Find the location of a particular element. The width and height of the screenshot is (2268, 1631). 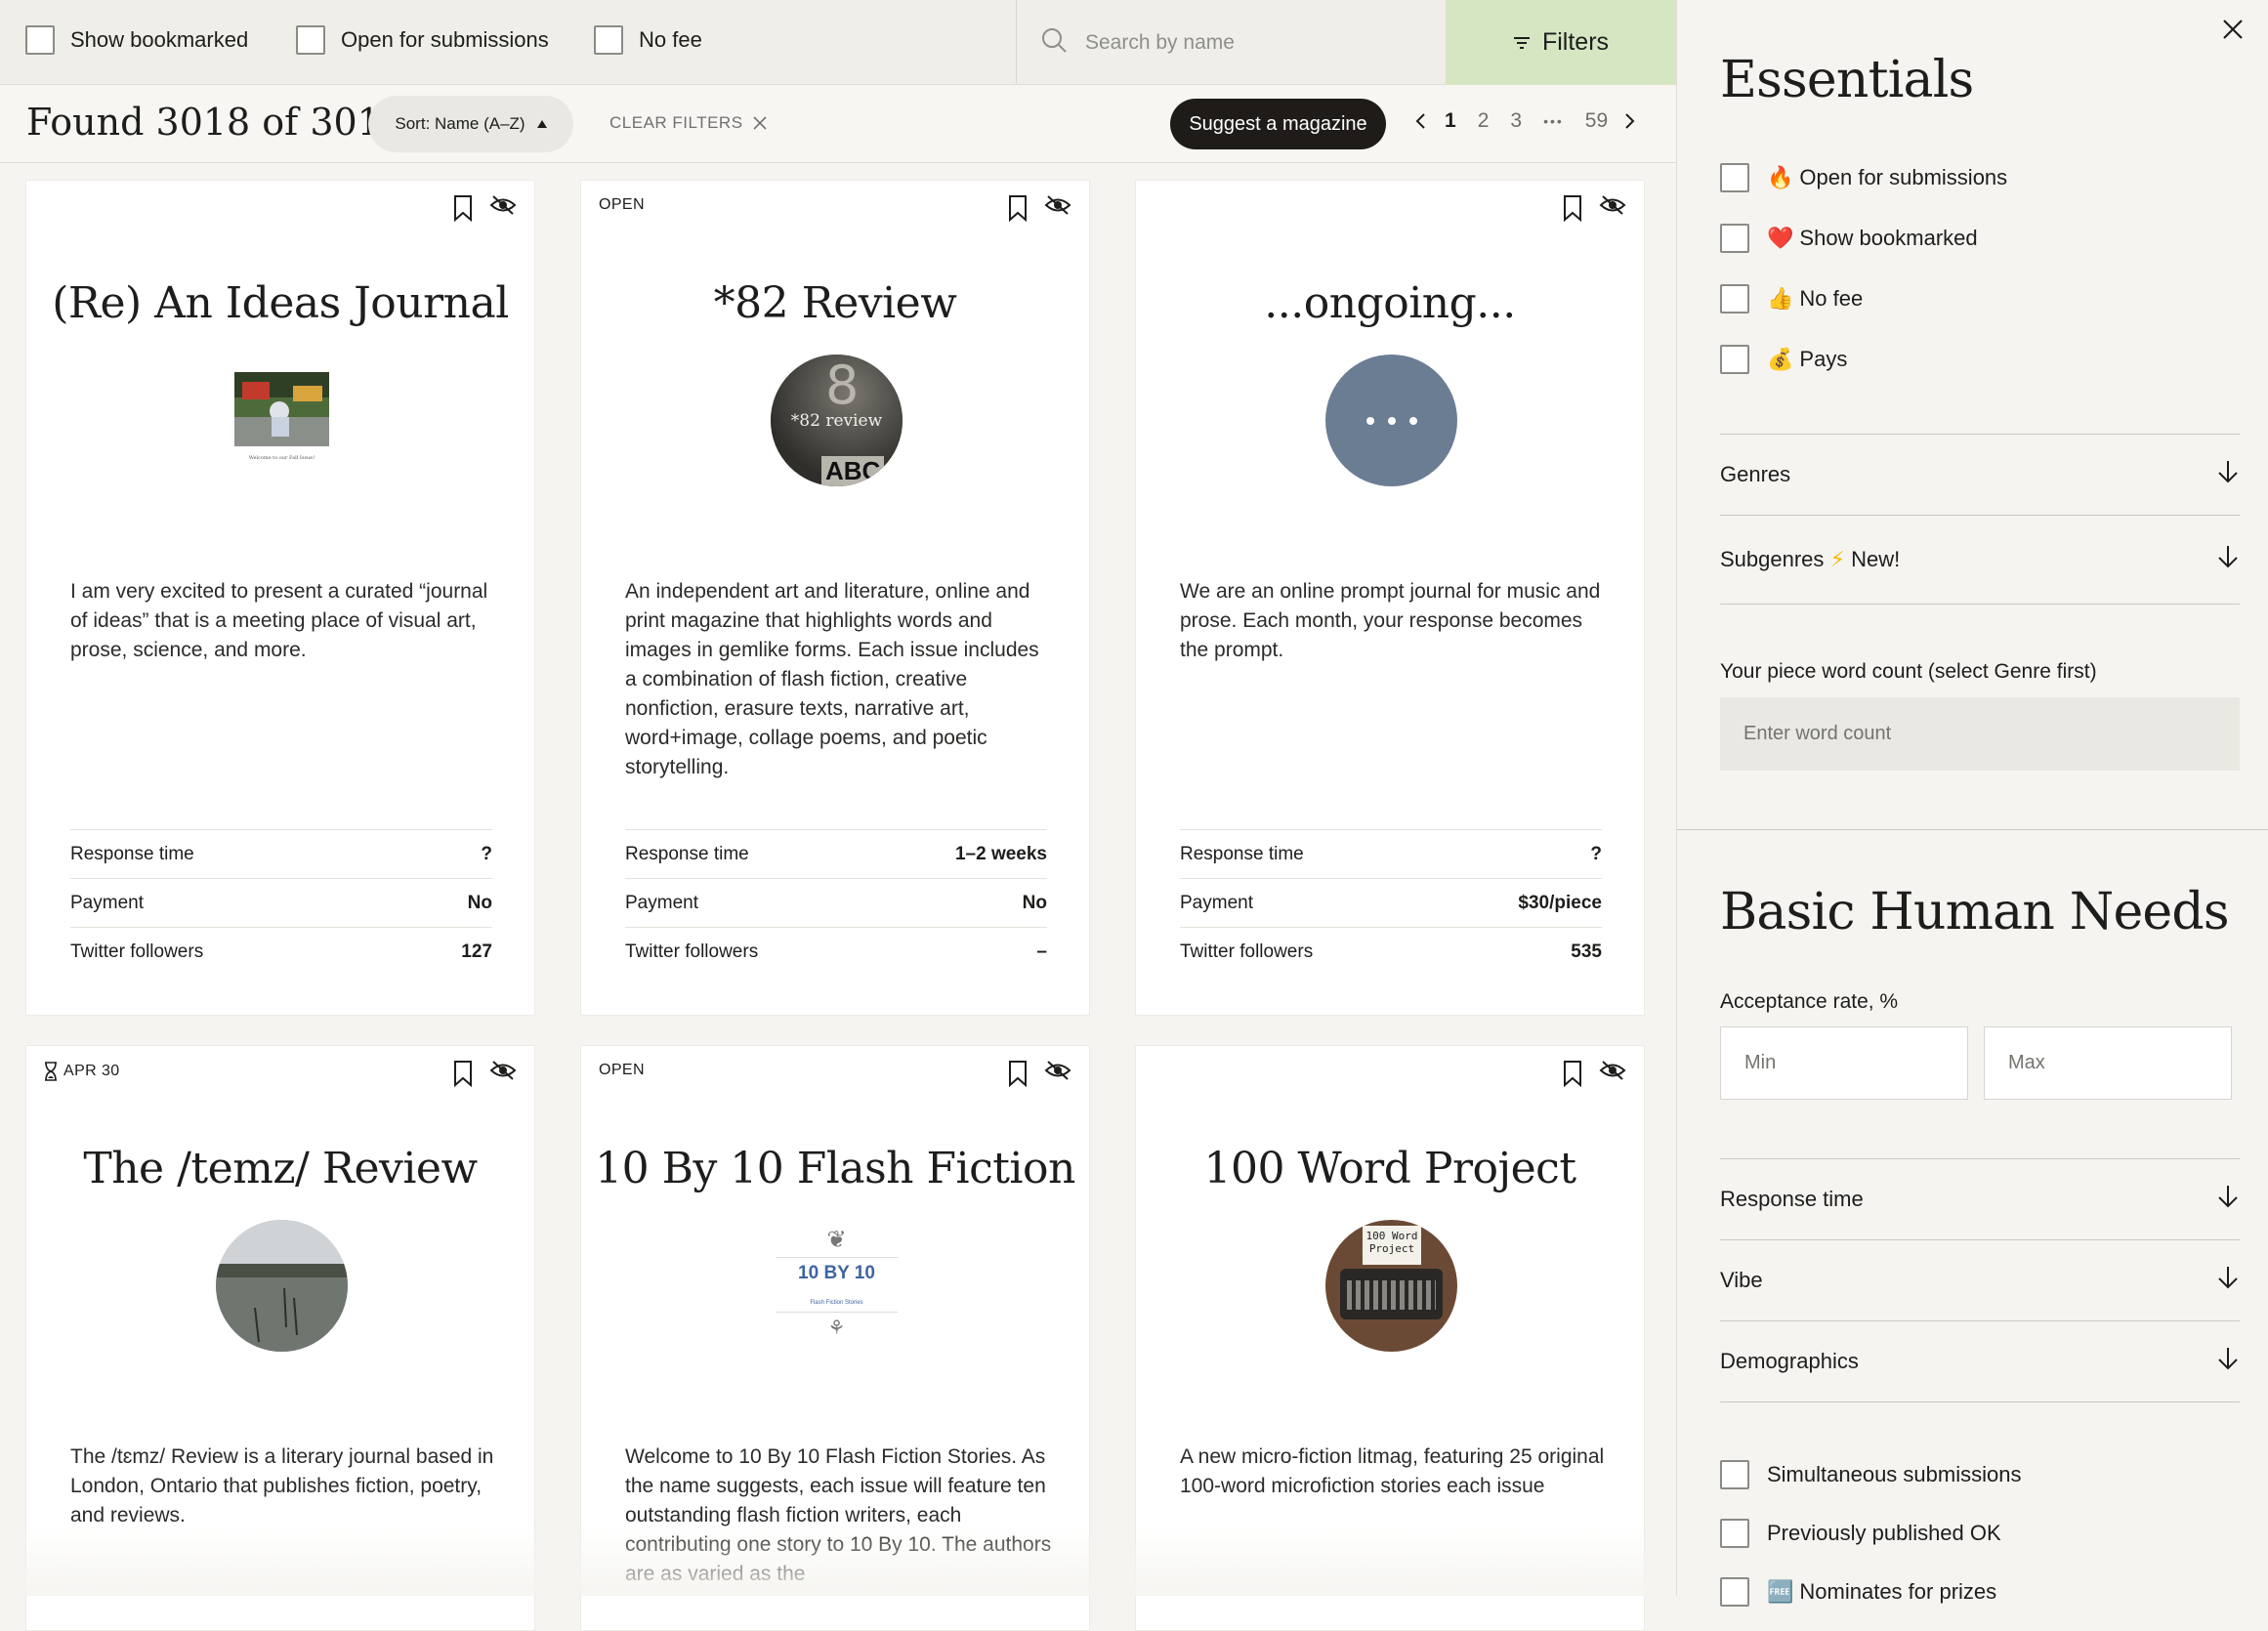

clear-filters-label: CLEAR FILTERS is located at coordinates (676, 122).